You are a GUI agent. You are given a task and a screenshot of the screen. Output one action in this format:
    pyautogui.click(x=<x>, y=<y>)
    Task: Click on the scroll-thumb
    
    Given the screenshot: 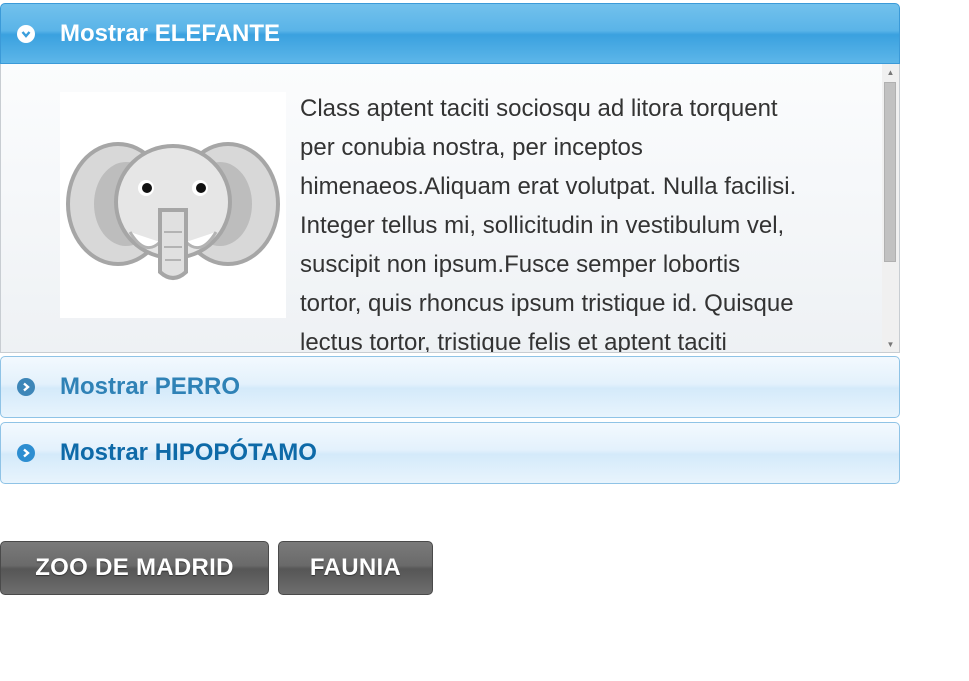 What is the action you would take?
    pyautogui.click(x=890, y=172)
    